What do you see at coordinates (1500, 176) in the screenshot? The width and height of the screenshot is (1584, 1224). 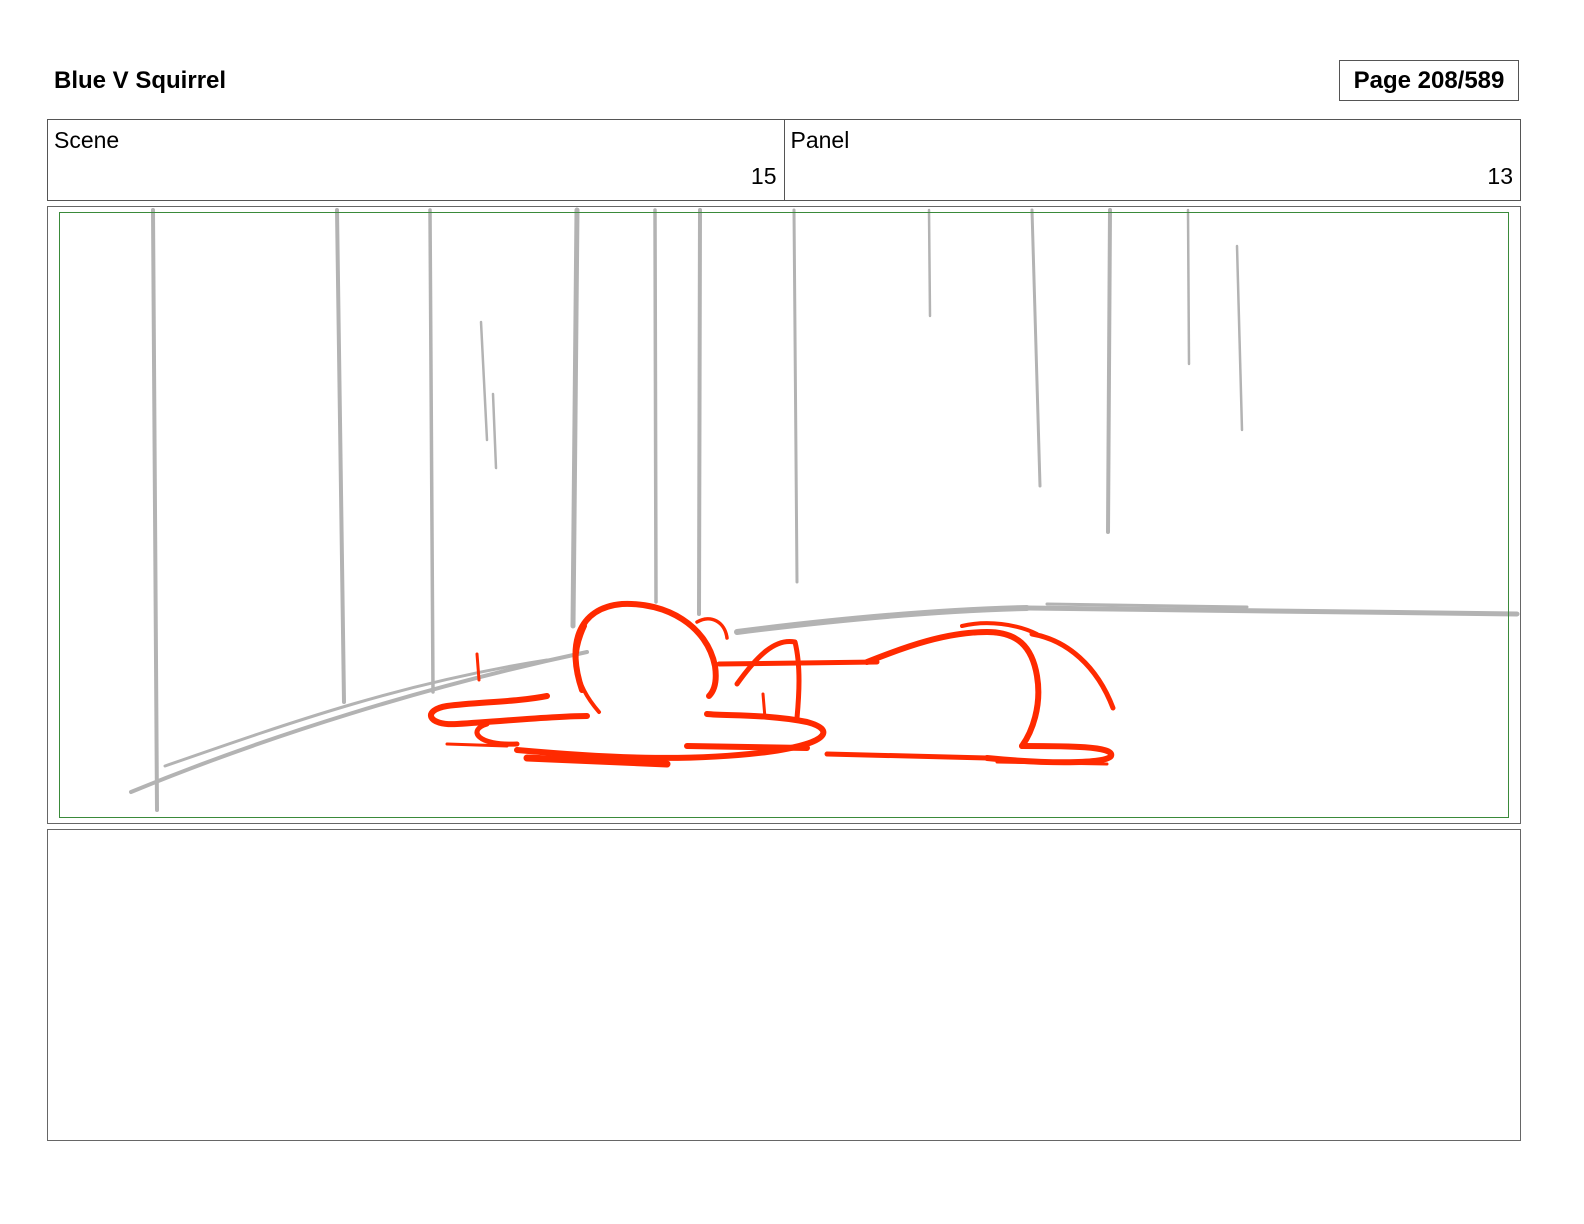 I see `panel-number: 13` at bounding box center [1500, 176].